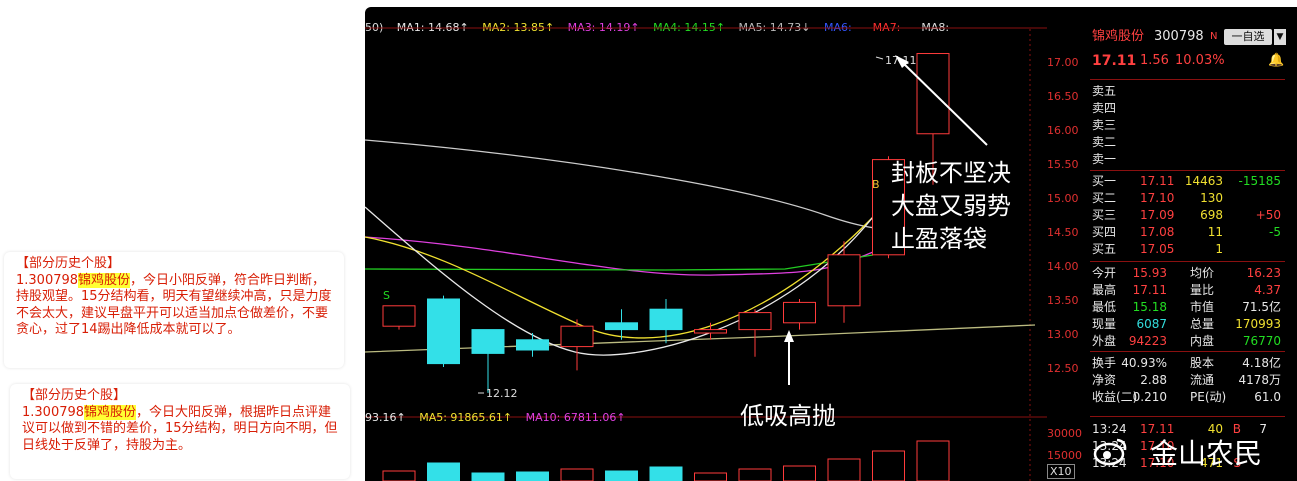 The image size is (1297, 481). I want to click on price-change: 1.56, so click(1154, 60).